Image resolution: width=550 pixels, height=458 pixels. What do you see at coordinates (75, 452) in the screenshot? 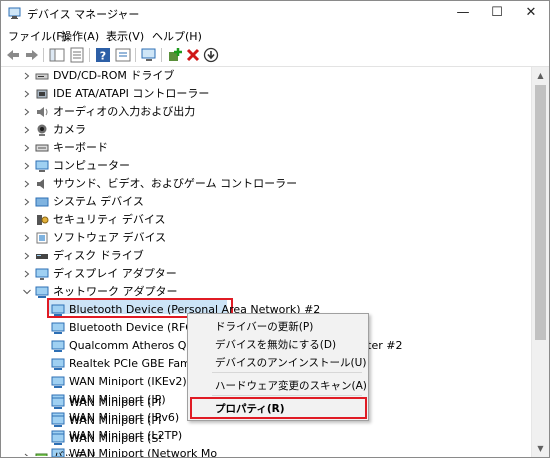
I see `tree-category-label: バッテリ` at bounding box center [75, 452].